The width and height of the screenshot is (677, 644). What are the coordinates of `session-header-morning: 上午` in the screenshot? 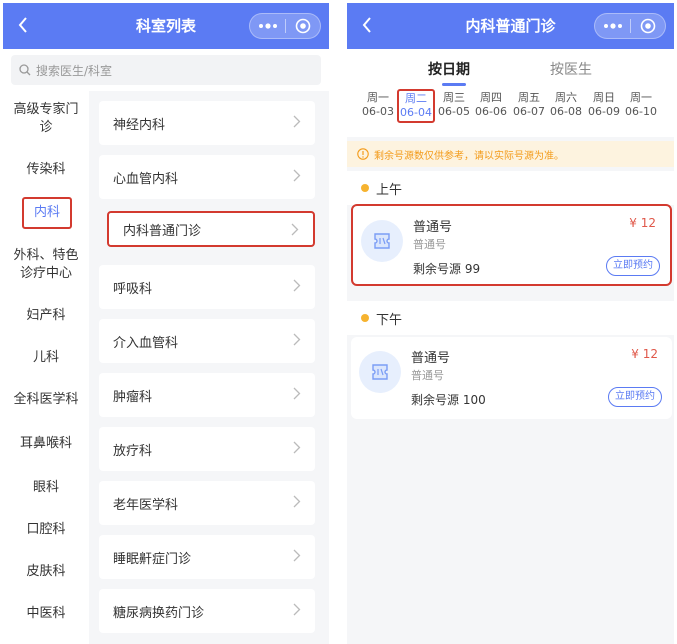 It's located at (510, 188).